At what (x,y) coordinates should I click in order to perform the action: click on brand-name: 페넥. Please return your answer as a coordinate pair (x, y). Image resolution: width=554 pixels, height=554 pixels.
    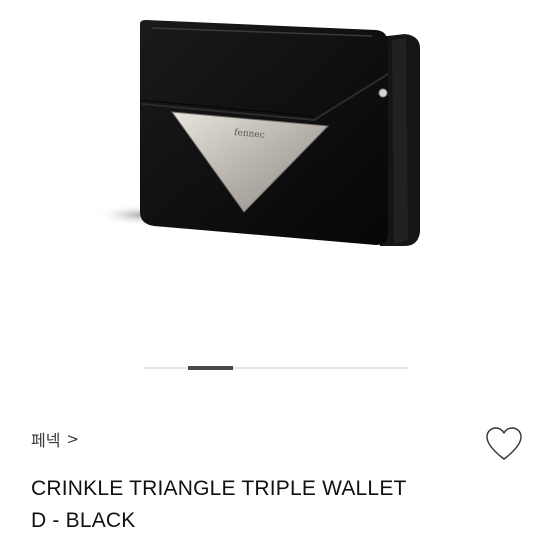
    Looking at the image, I should click on (46, 440).